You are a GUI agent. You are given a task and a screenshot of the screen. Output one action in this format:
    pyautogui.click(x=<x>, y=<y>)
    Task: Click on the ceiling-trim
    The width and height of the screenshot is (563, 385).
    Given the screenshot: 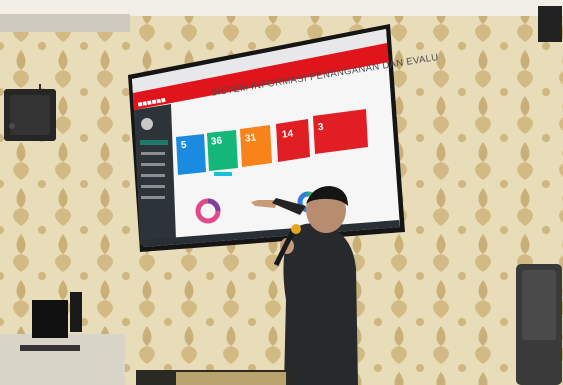 What is the action you would take?
    pyautogui.click(x=65, y=23)
    